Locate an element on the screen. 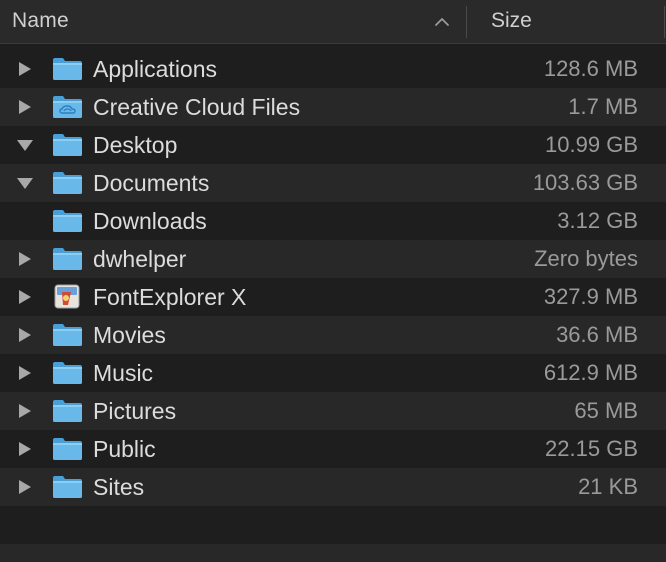 This screenshot has height=562, width=666. file-name: Public is located at coordinates (124, 449).